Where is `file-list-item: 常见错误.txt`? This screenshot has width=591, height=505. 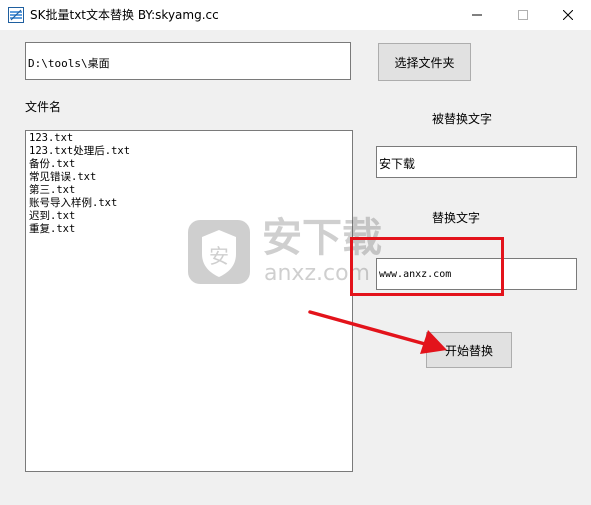 file-list-item: 常见错误.txt is located at coordinates (189, 177).